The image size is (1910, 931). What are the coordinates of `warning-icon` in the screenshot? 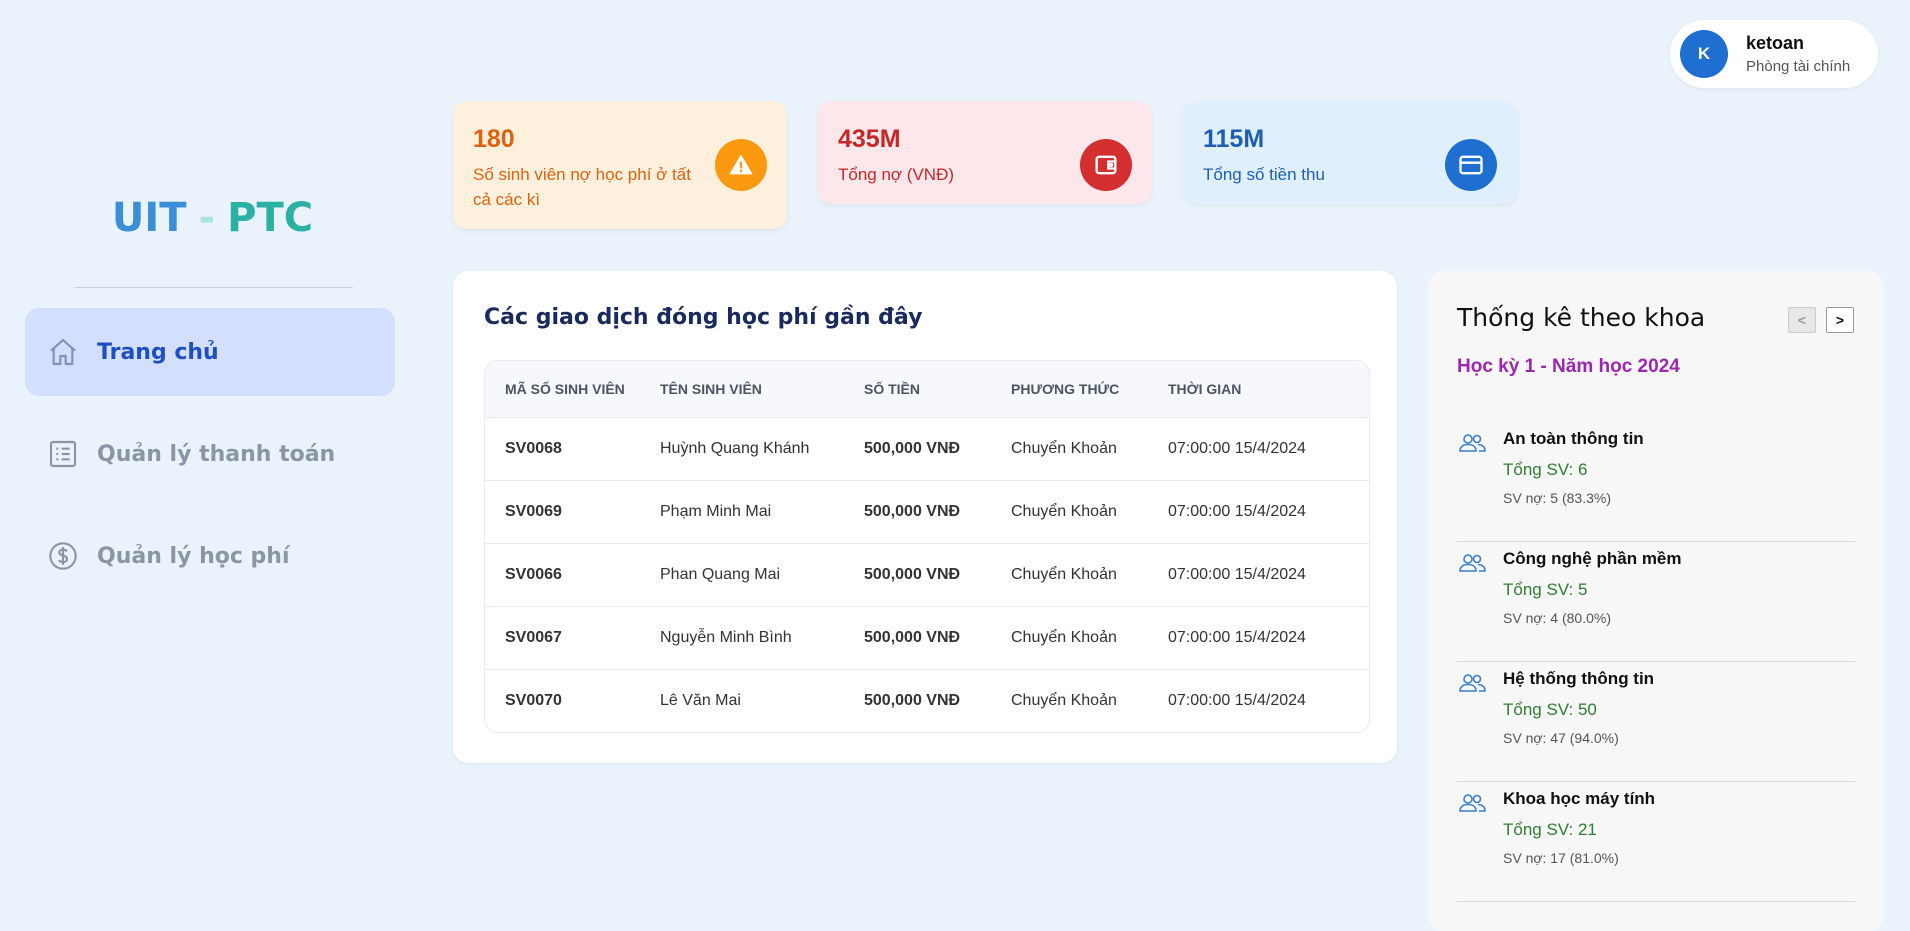 It's located at (741, 165).